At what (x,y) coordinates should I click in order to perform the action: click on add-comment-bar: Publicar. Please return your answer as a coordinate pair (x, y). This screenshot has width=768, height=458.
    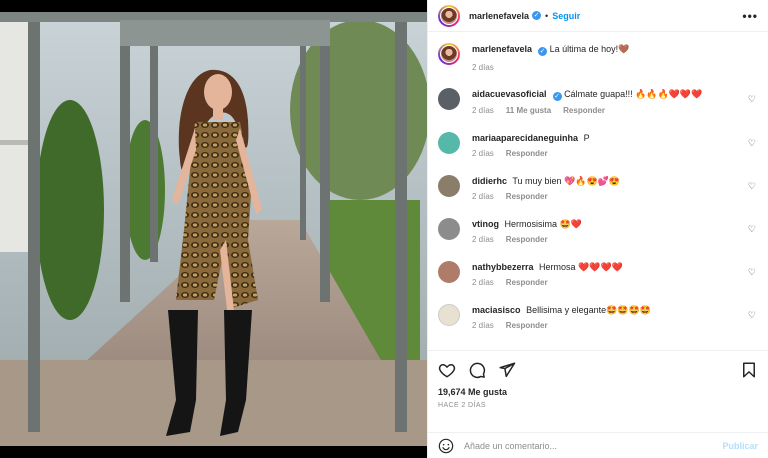
    Looking at the image, I should click on (598, 445).